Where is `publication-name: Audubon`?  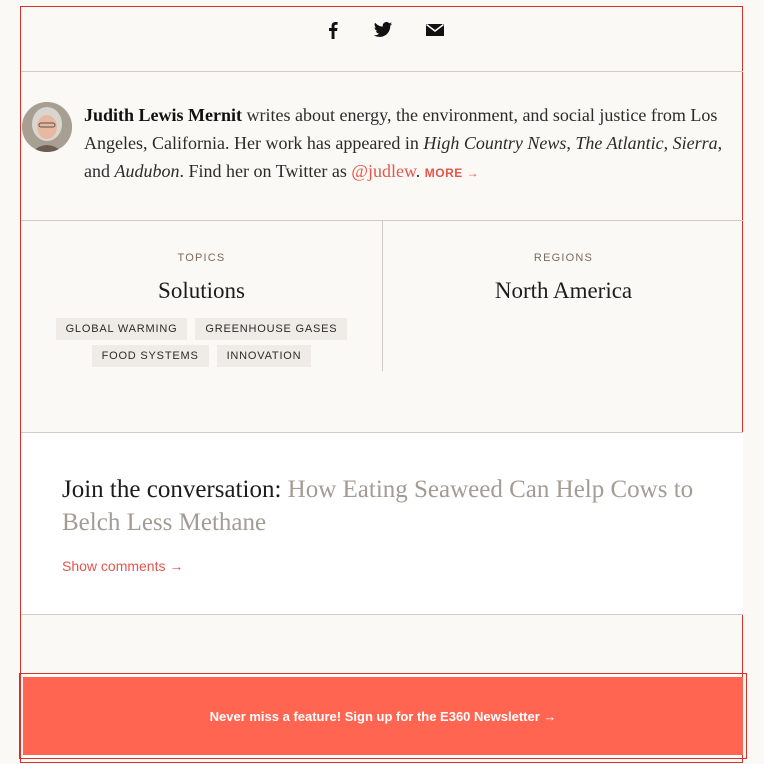 publication-name: Audubon is located at coordinates (147, 171).